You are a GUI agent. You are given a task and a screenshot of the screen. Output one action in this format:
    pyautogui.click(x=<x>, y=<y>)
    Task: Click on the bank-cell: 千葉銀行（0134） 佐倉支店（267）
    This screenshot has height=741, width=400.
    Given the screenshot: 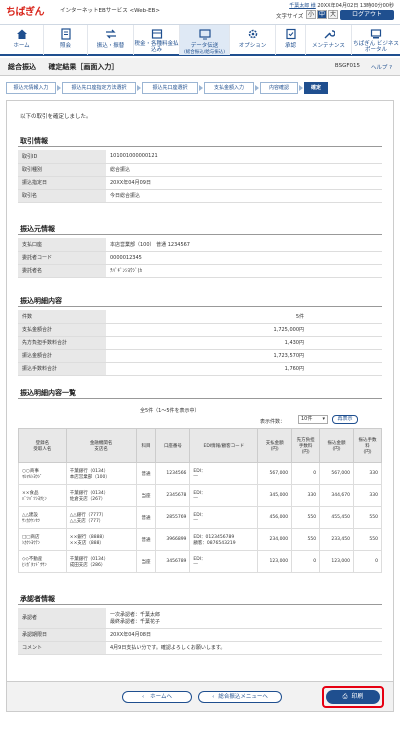 What is the action you would take?
    pyautogui.click(x=101, y=495)
    